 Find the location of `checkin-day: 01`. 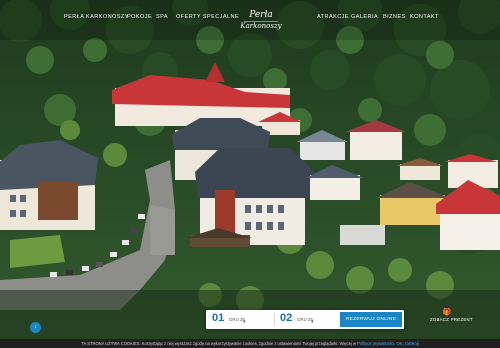

checkin-day: 01 is located at coordinates (218, 318).